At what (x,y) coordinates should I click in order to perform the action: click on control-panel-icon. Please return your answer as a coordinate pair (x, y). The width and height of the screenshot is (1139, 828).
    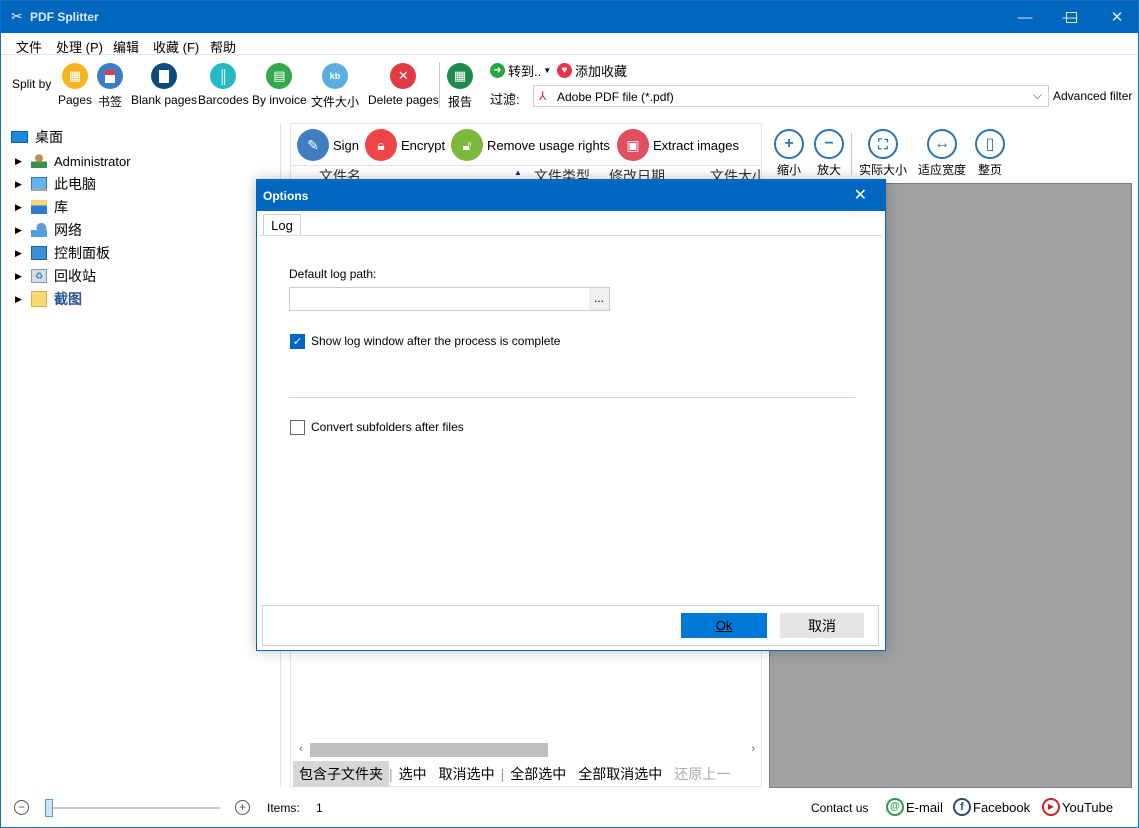
    Looking at the image, I should click on (39, 253).